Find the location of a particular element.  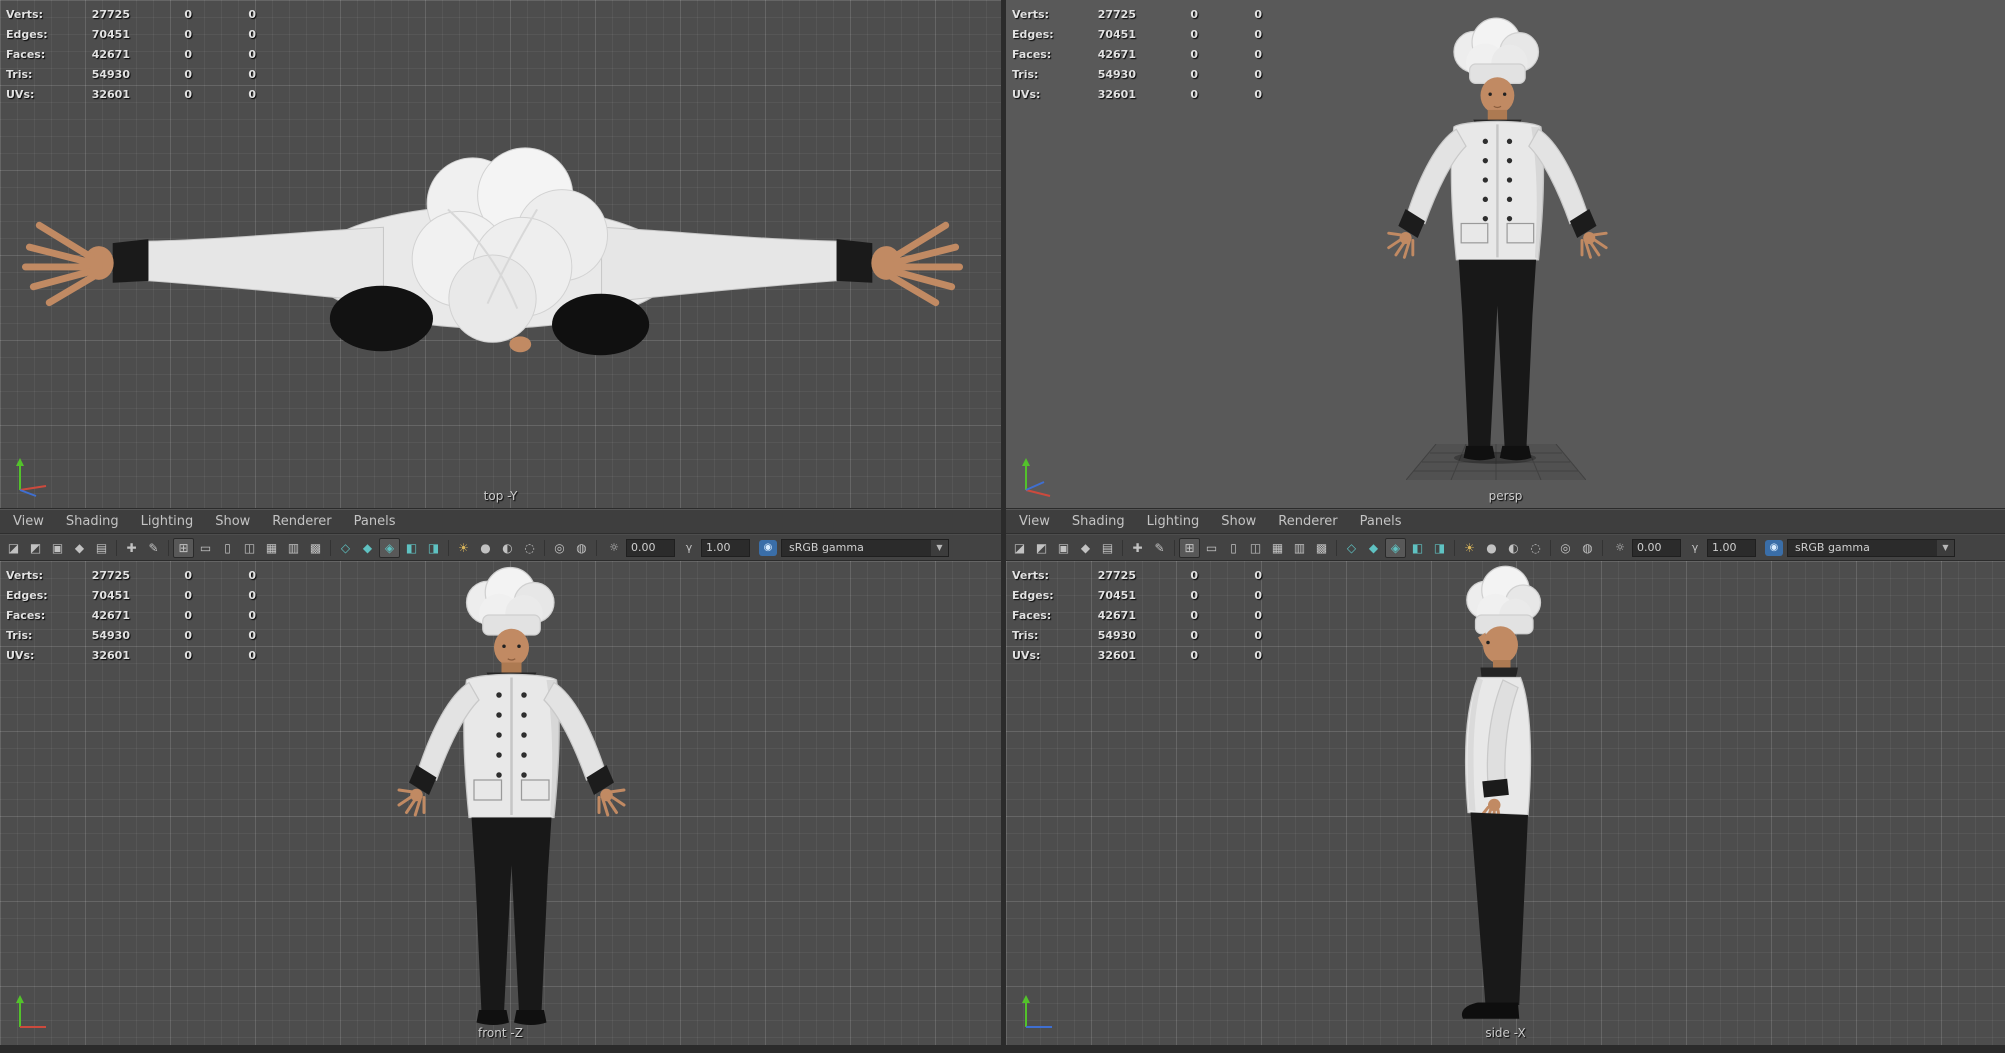

chef-model-side is located at coordinates (1503, 803).